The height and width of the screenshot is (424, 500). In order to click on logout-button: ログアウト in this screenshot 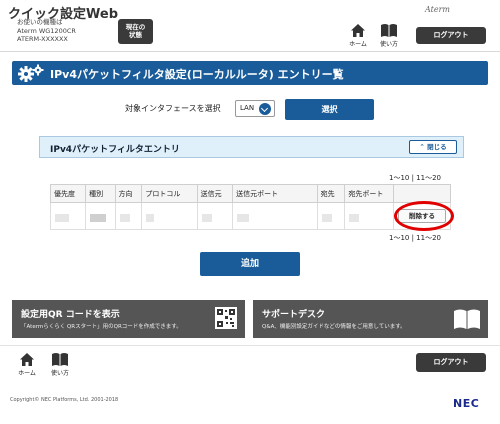, I will do `click(451, 35)`.